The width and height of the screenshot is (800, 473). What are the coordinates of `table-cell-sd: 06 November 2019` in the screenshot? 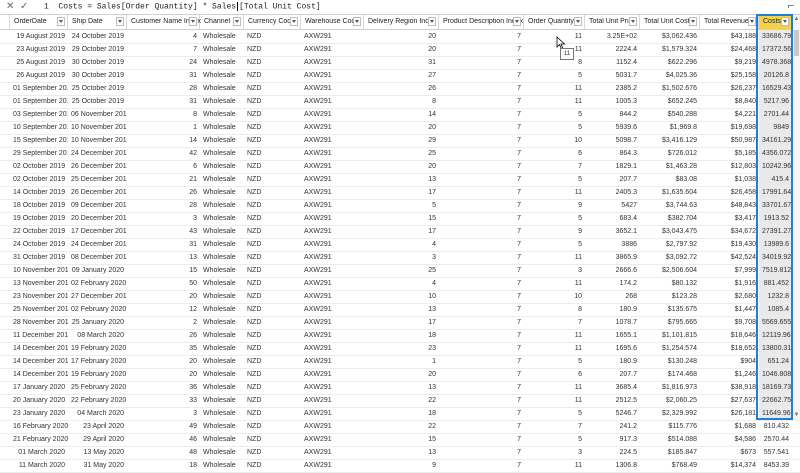 It's located at (97, 114).